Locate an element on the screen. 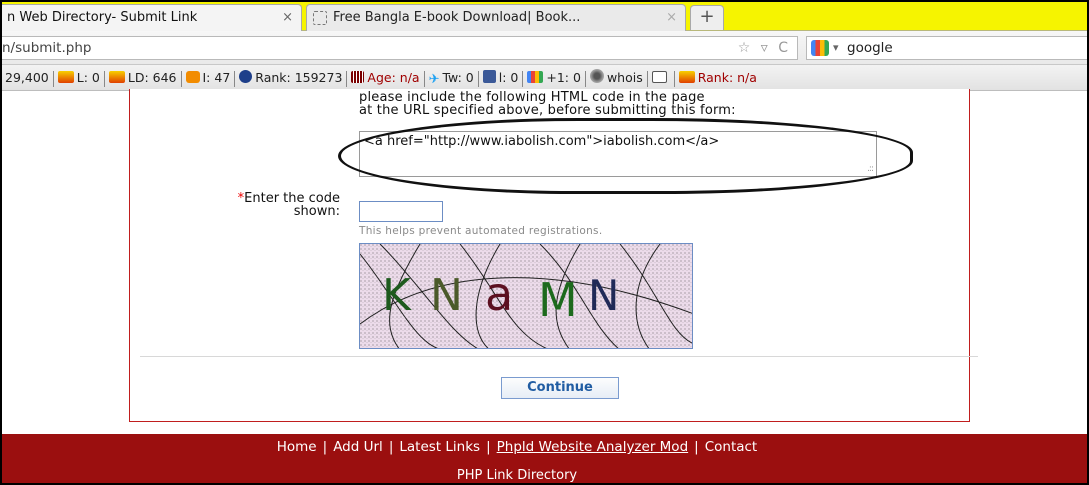  seo-metric: Rank: 159273 is located at coordinates (290, 77).